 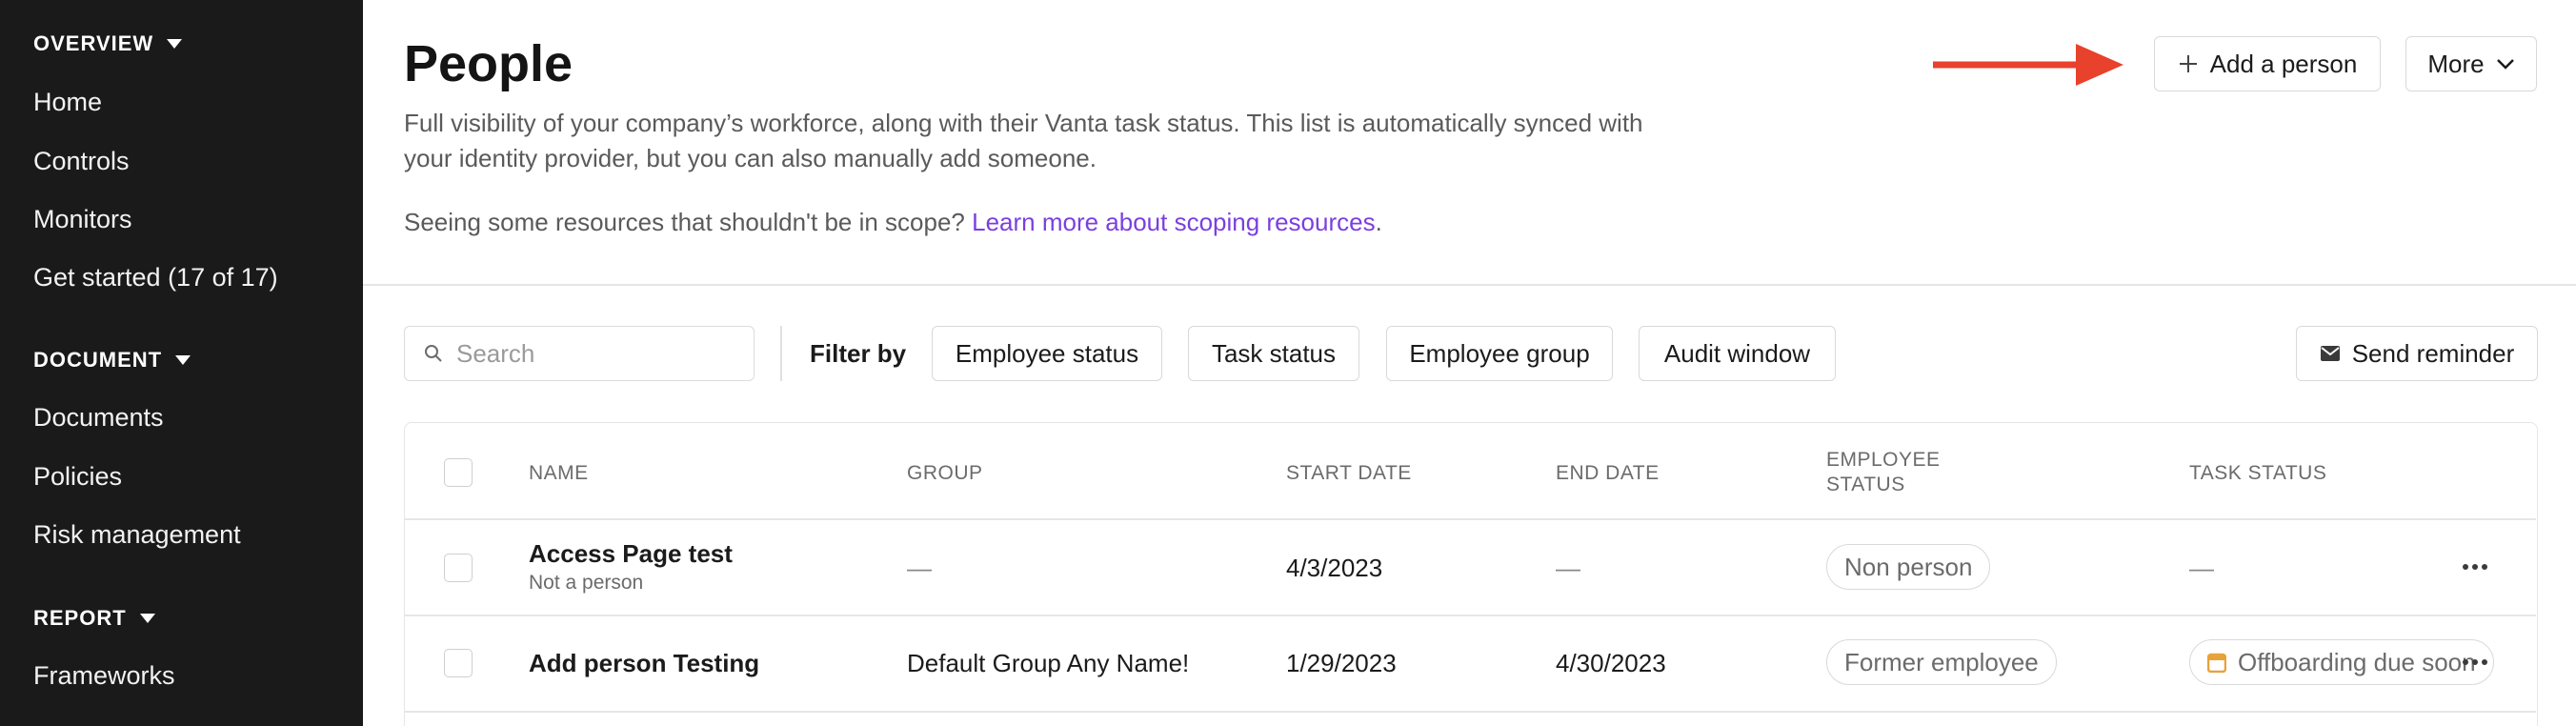 What do you see at coordinates (1884, 460) in the screenshot?
I see `column-header-line: EMPLOYEE` at bounding box center [1884, 460].